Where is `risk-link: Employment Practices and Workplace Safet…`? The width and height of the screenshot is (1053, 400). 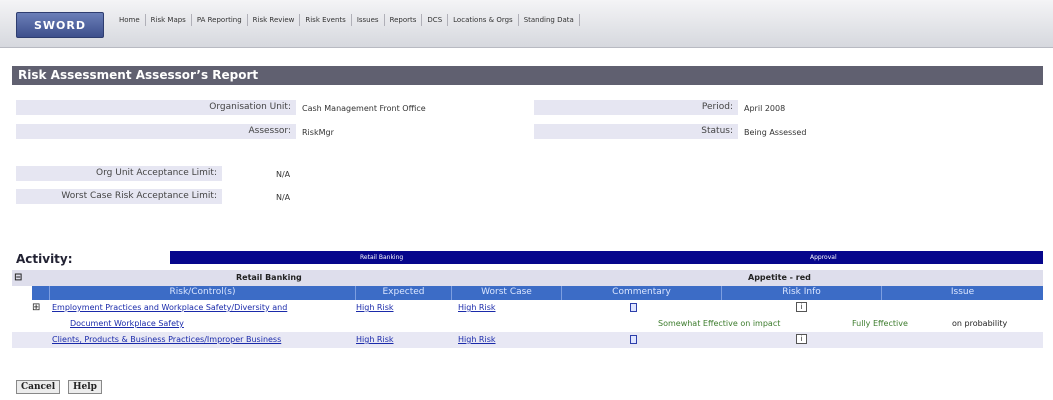
risk-link: Employment Practices and Workplace Safet… is located at coordinates (203, 307).